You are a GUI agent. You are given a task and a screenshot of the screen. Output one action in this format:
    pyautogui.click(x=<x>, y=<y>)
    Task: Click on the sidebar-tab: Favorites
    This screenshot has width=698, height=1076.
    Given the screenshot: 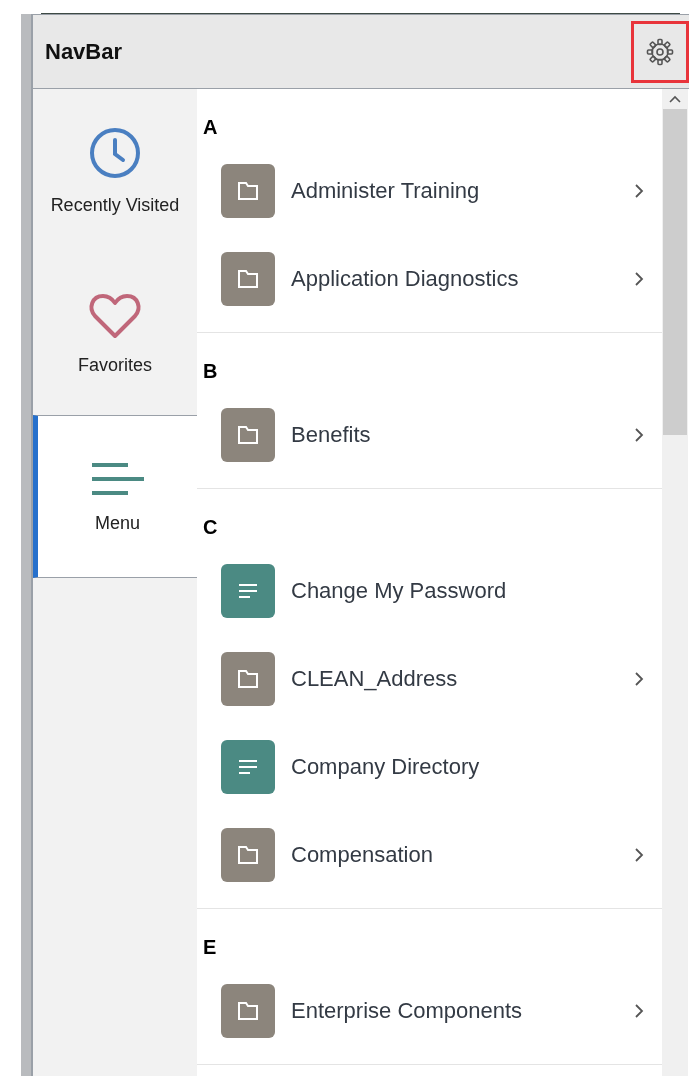 What is the action you would take?
    pyautogui.click(x=115, y=333)
    